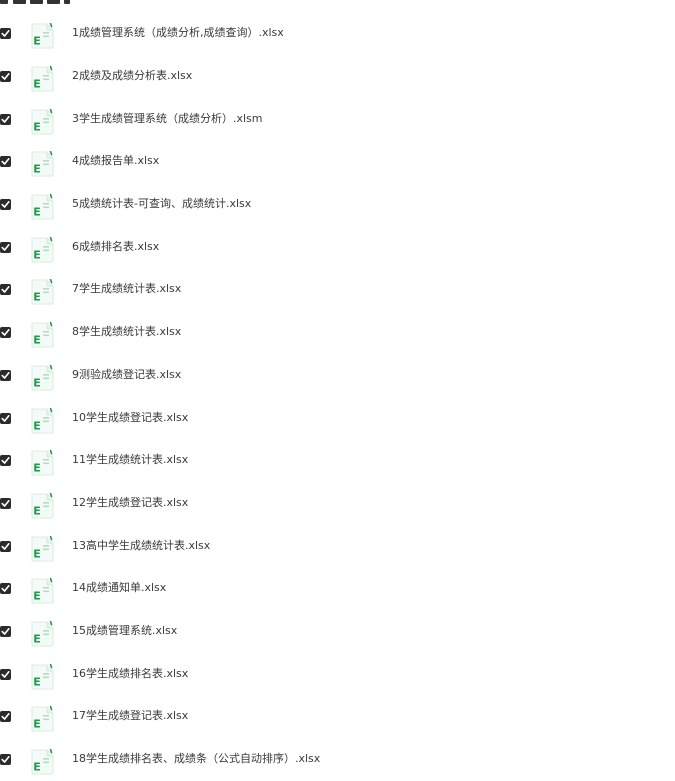 Image resolution: width=675 pixels, height=781 pixels. Describe the element at coordinates (119, 588) in the screenshot. I see `file-name: 14成绩通知单.xlsx` at that location.